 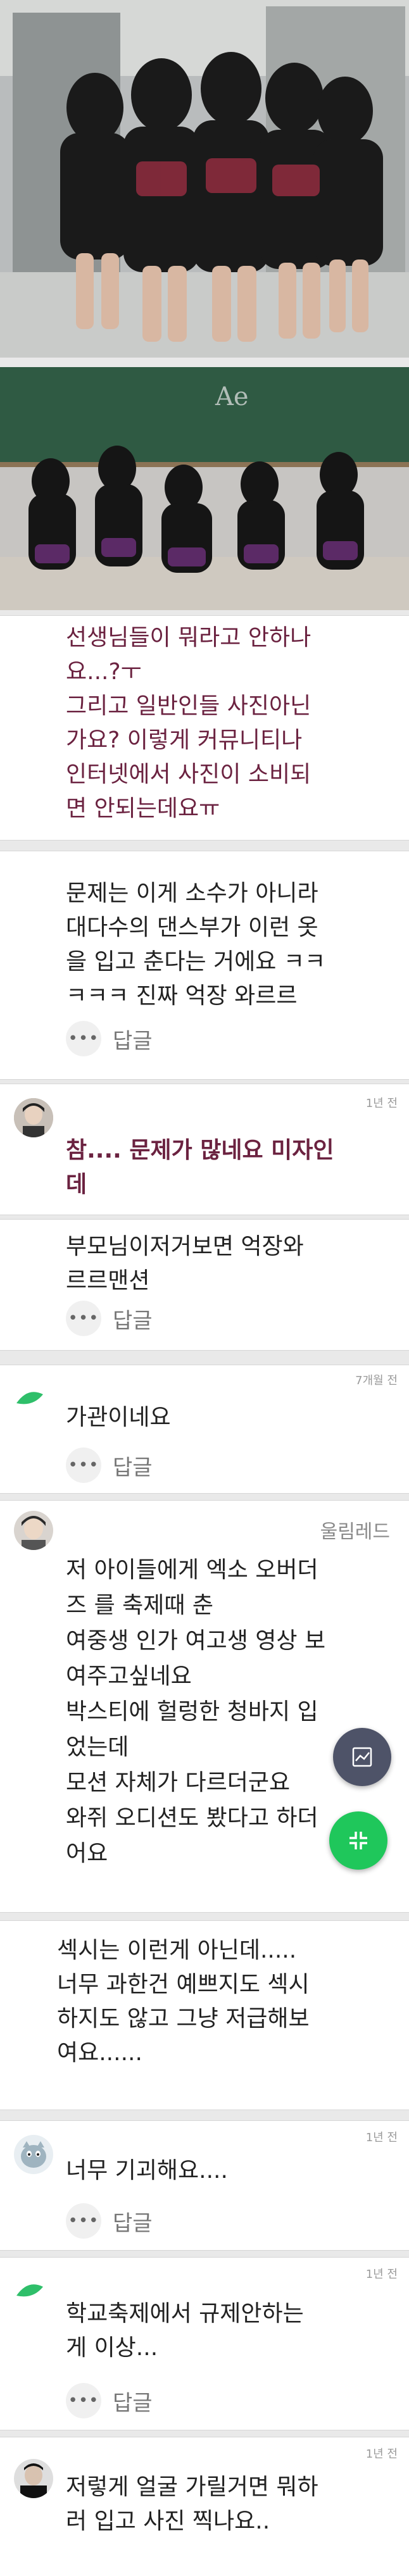 I want to click on comment-text: 가관이네요, so click(x=118, y=1417).